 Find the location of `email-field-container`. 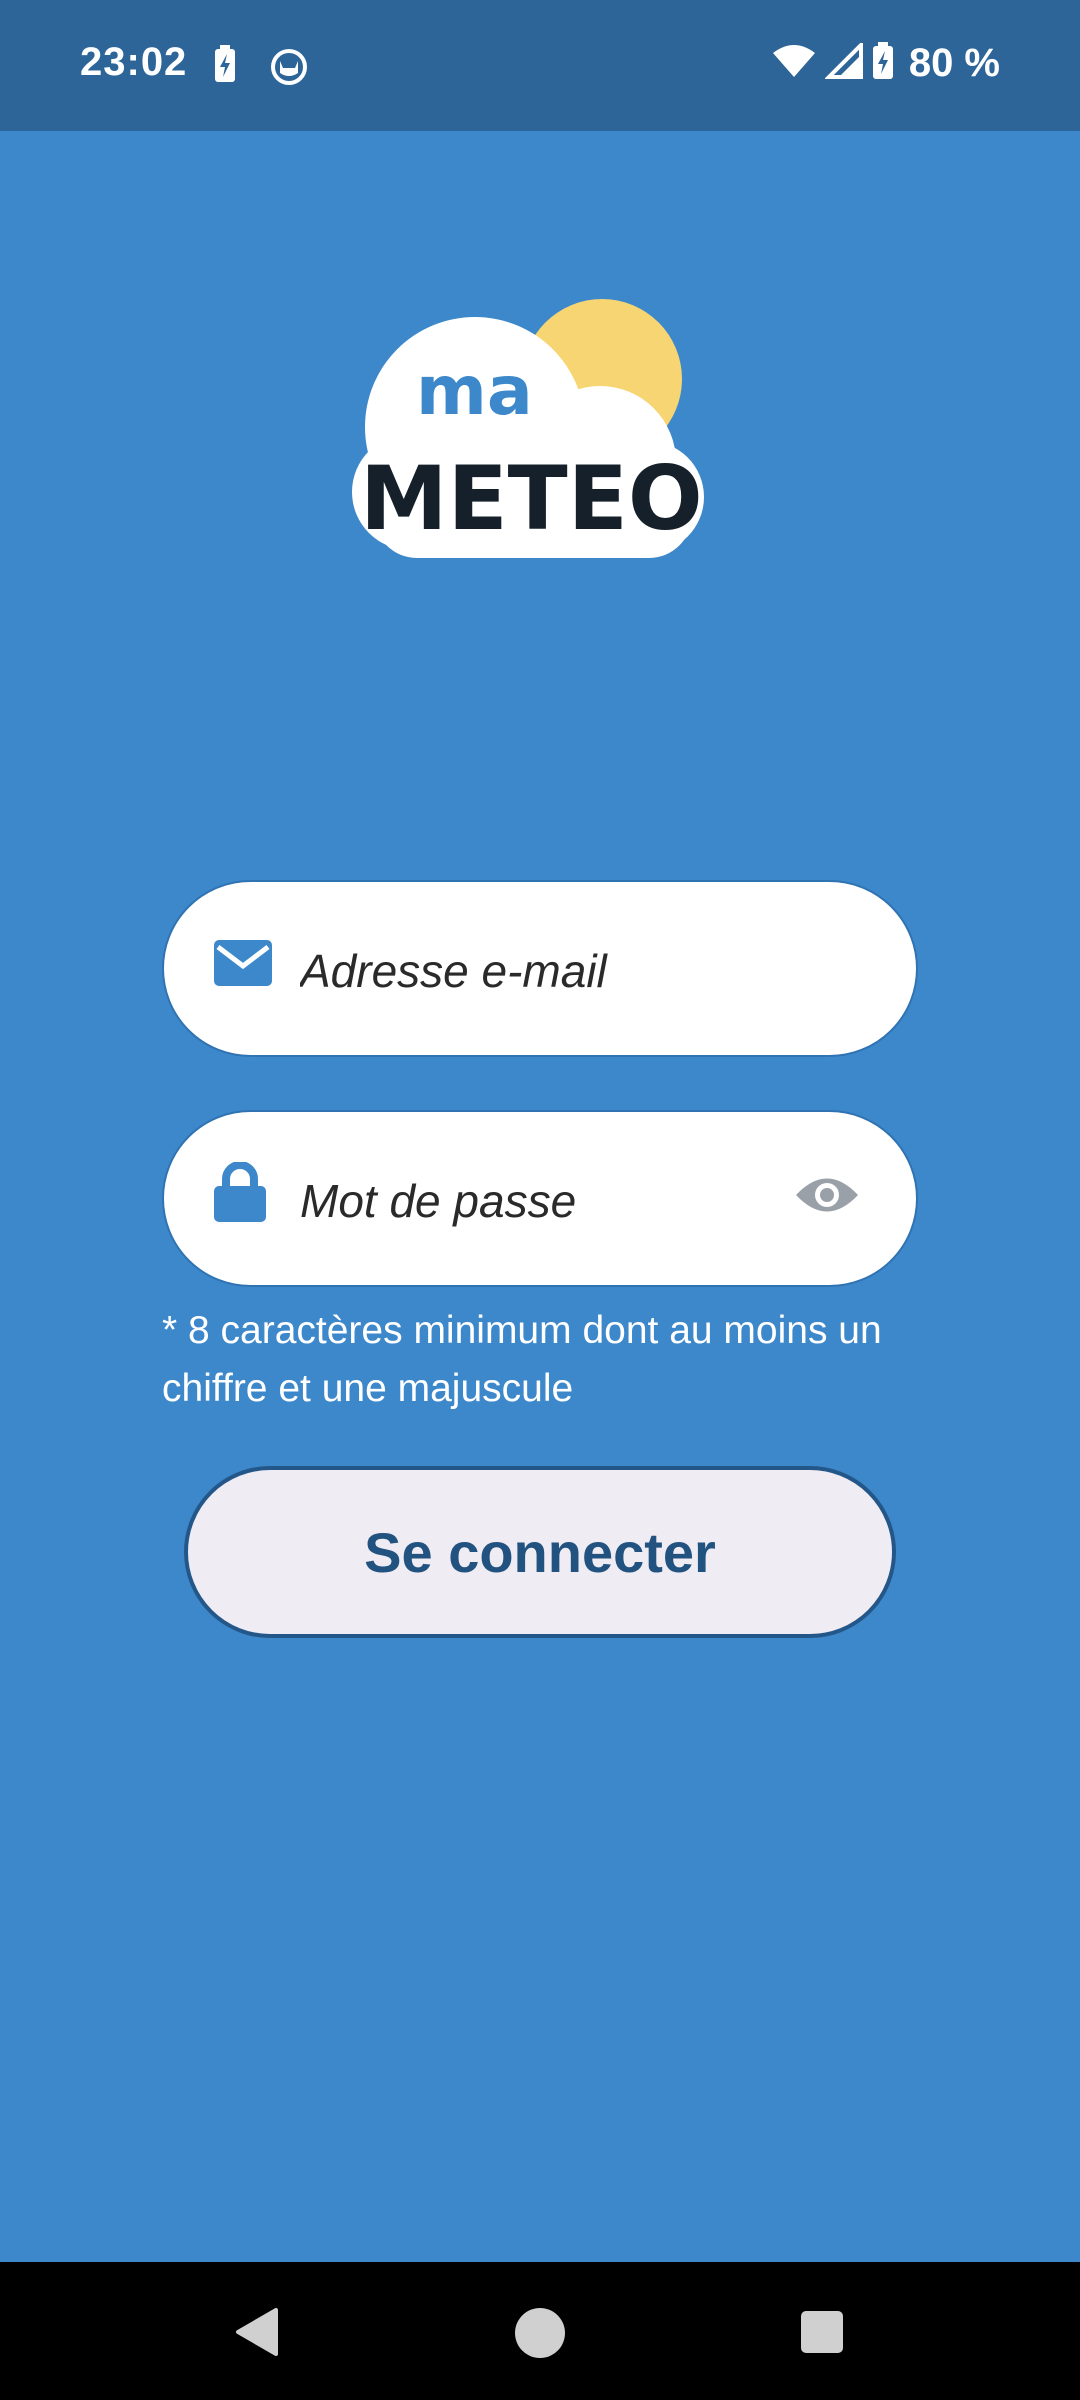

email-field-container is located at coordinates (540, 968).